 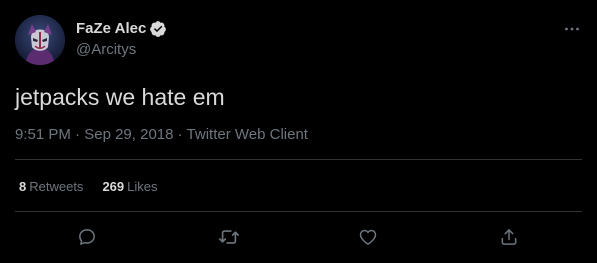 I want to click on more-options-button, so click(x=572, y=29).